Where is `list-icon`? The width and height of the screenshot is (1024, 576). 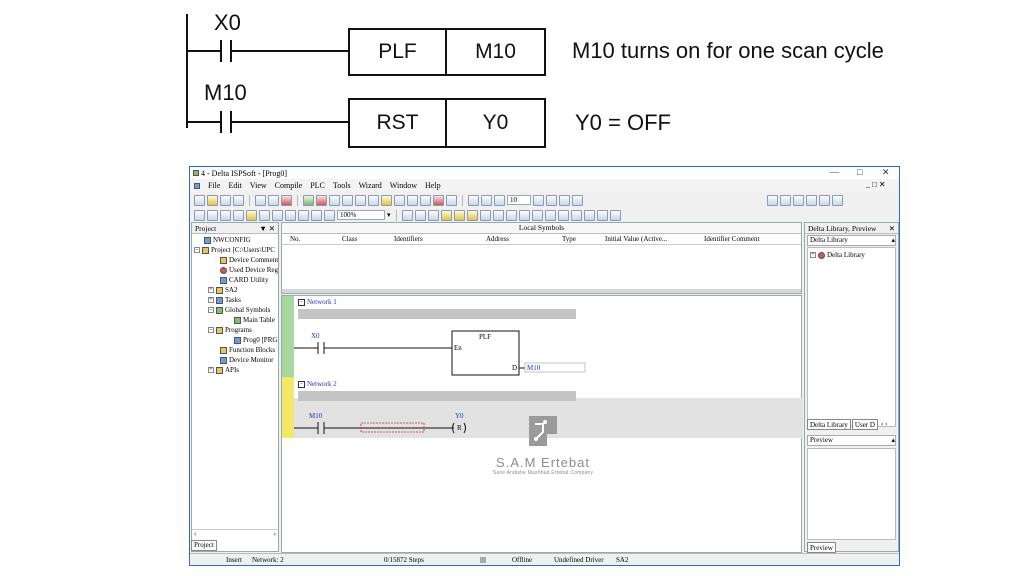
list-icon is located at coordinates (772, 200).